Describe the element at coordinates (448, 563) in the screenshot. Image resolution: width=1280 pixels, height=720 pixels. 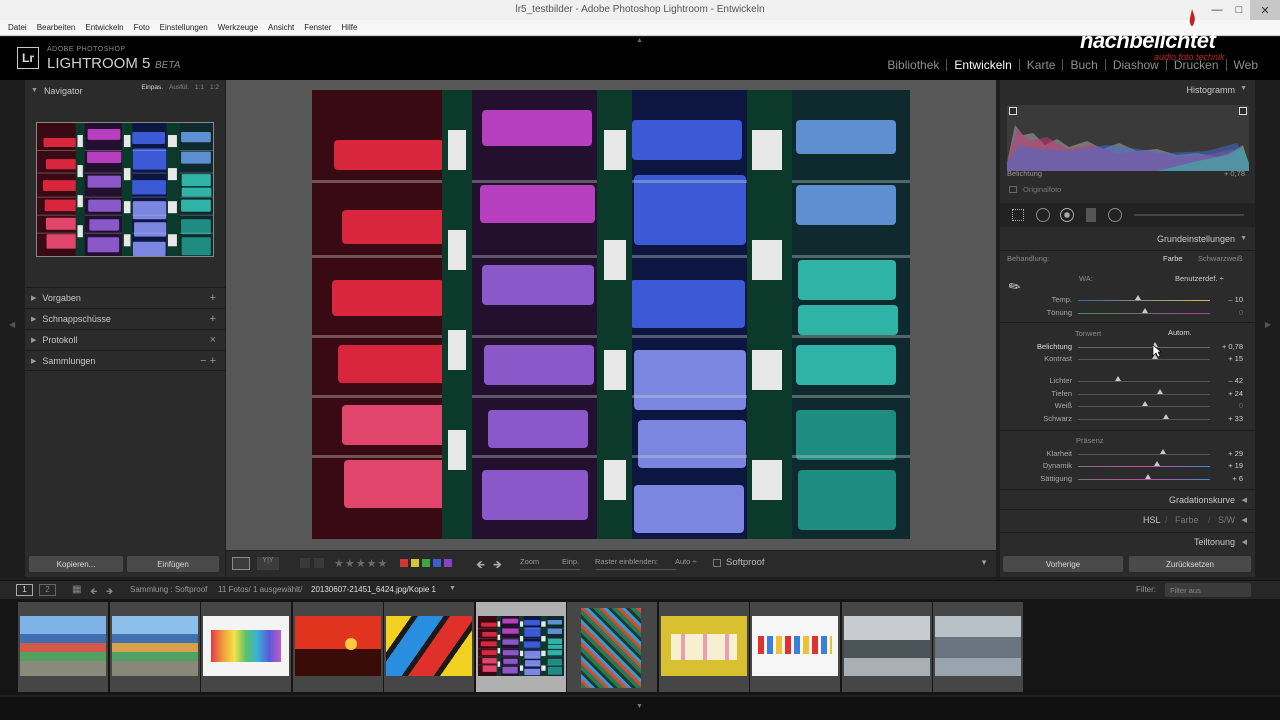
I see `label-purple-icon` at that location.